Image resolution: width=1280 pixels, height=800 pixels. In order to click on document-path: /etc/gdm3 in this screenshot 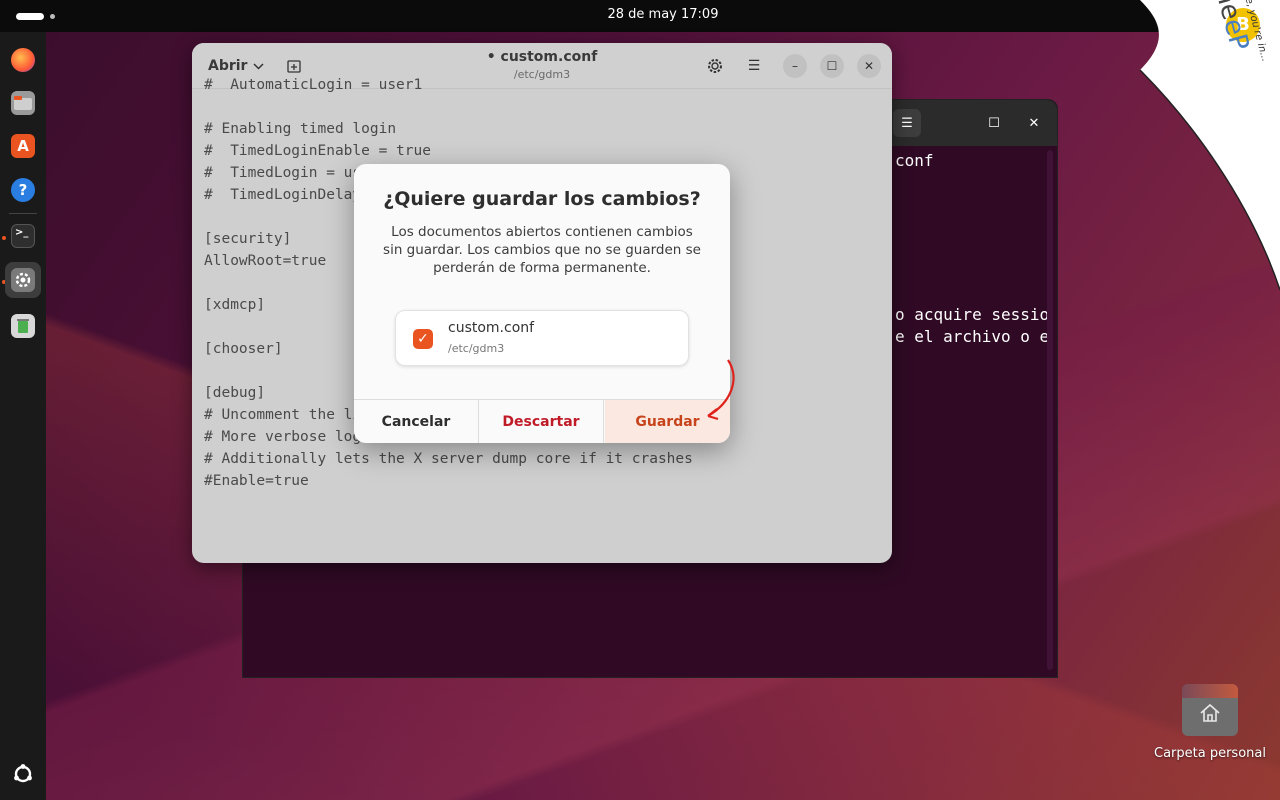, I will do `click(542, 74)`.